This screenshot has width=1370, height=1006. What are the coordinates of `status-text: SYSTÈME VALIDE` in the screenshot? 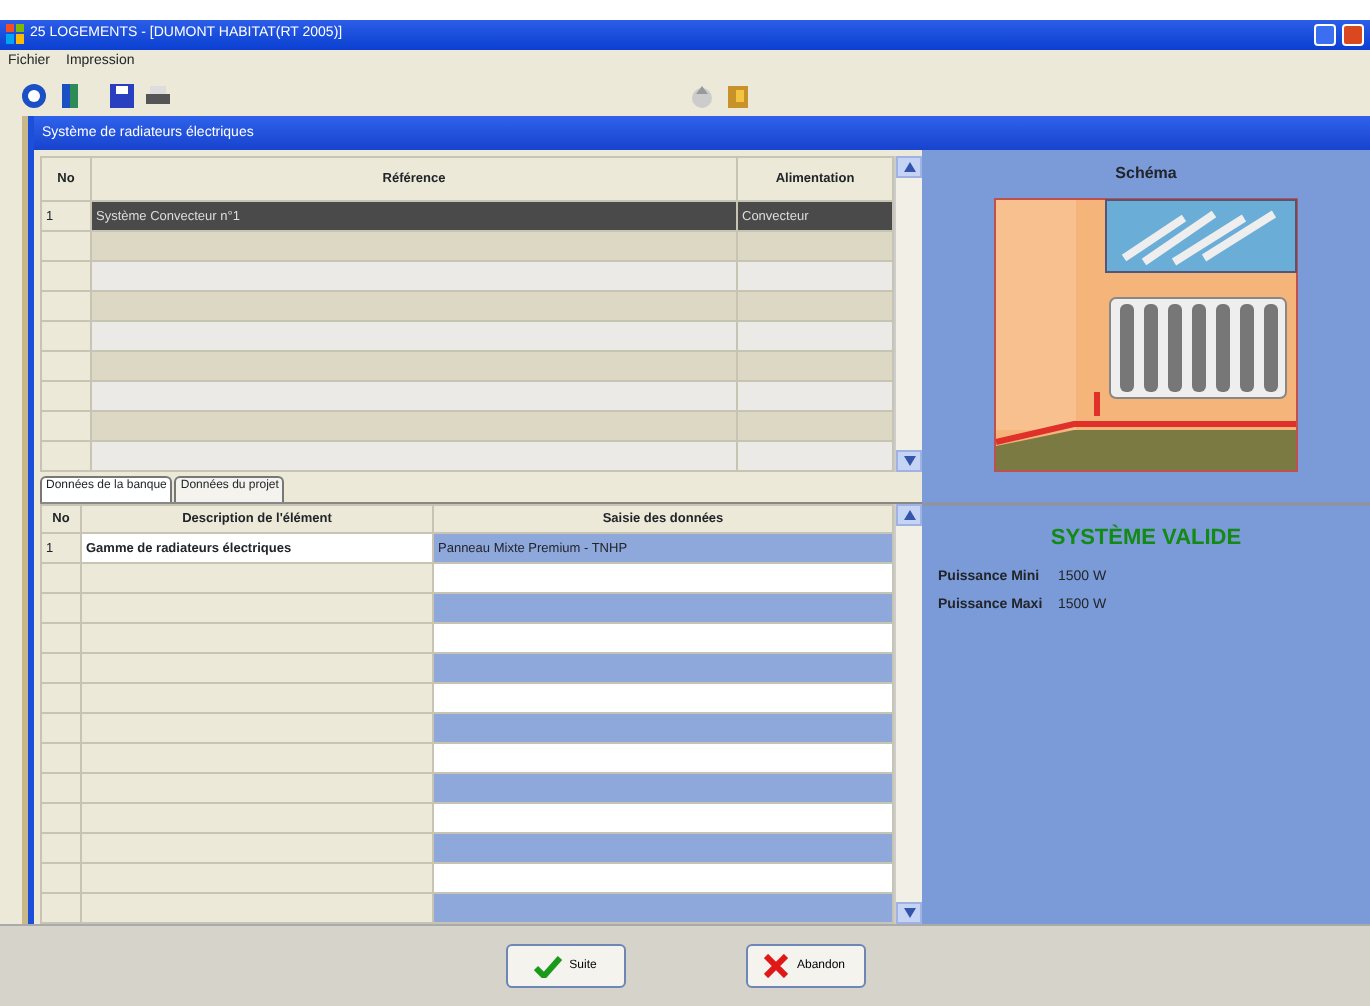 It's located at (1146, 538).